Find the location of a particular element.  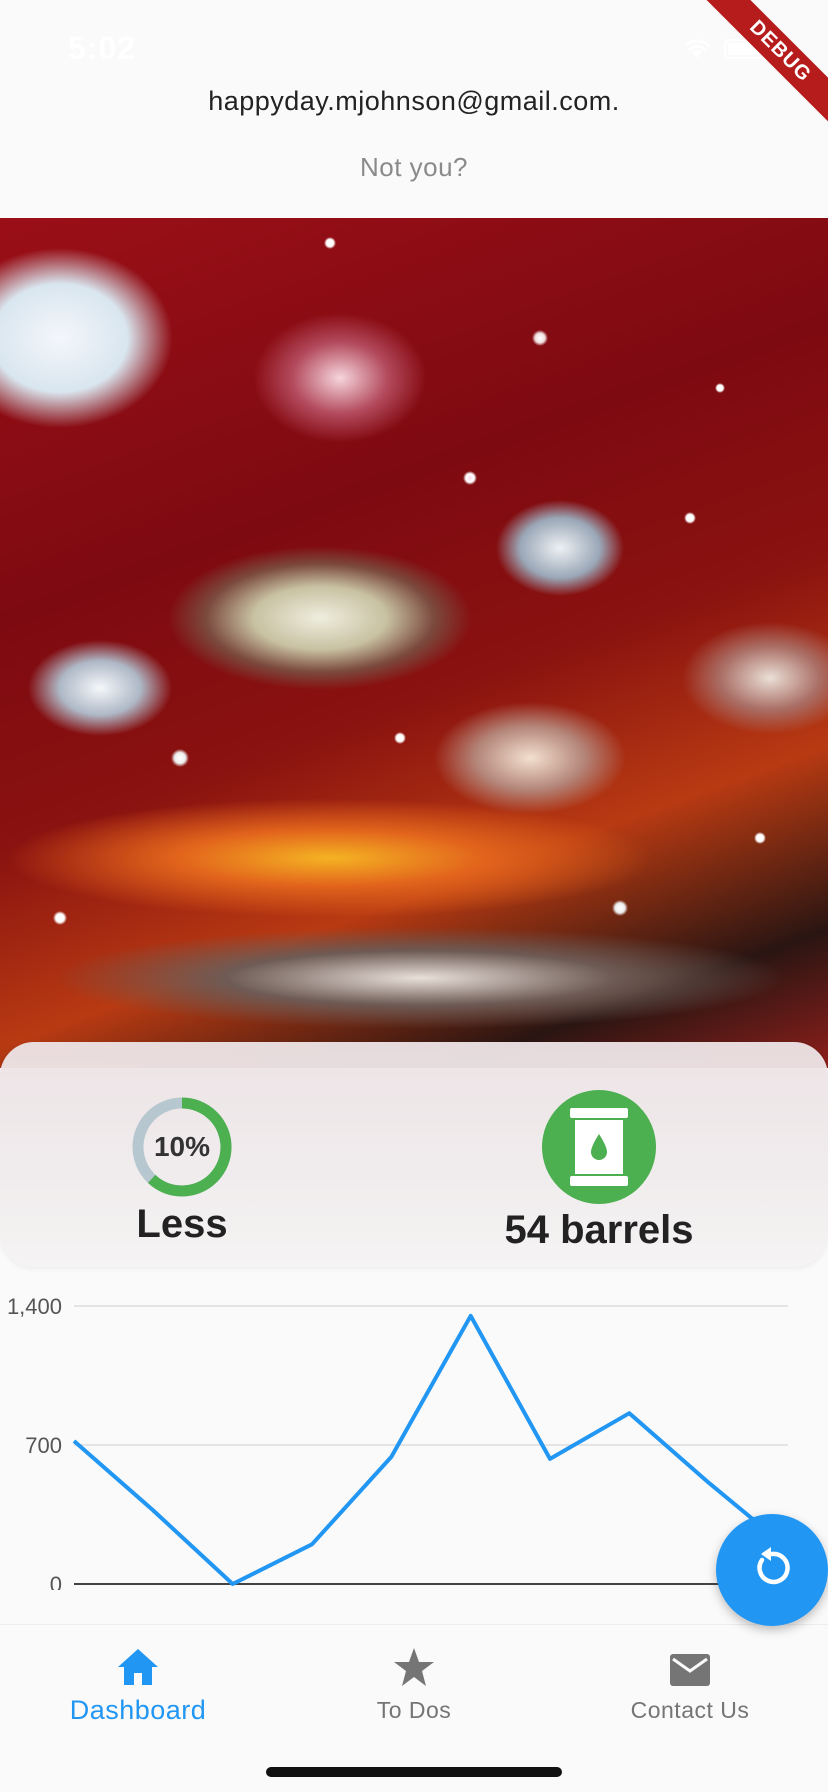

progress-ring: 10% is located at coordinates (182, 1147).